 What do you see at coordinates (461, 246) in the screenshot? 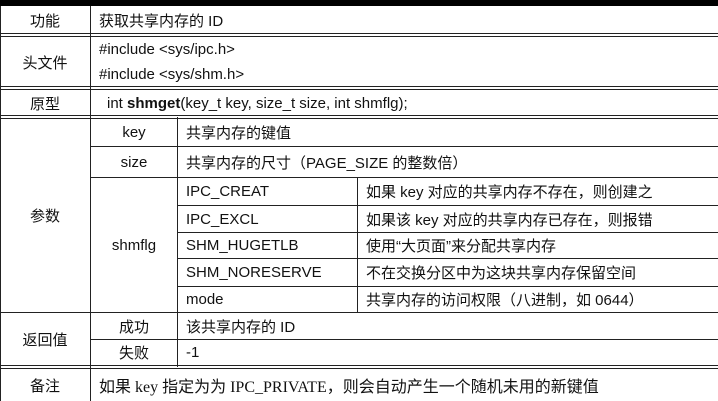
I see `flag-desc: 使用“大页面”来分配共享内存` at bounding box center [461, 246].